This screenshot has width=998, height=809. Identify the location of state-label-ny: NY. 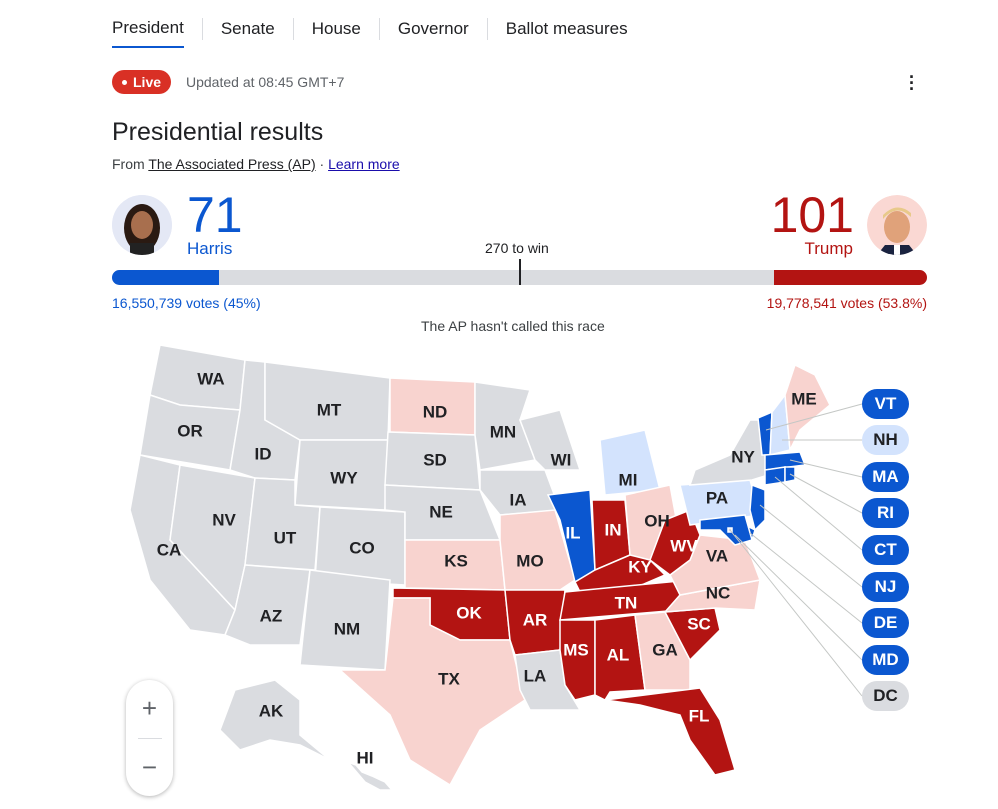
(743, 456).